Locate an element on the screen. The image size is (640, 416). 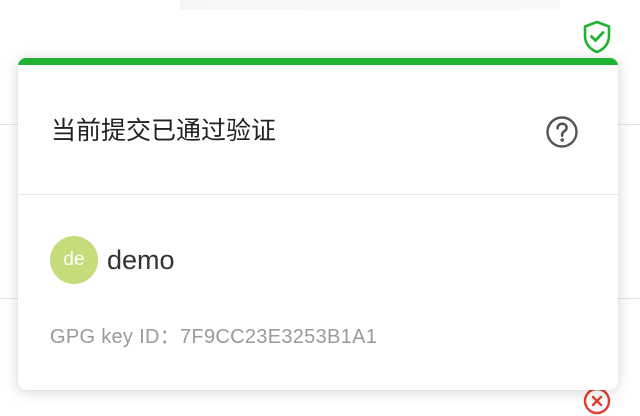
signer-row: de demo is located at coordinates (112, 260).